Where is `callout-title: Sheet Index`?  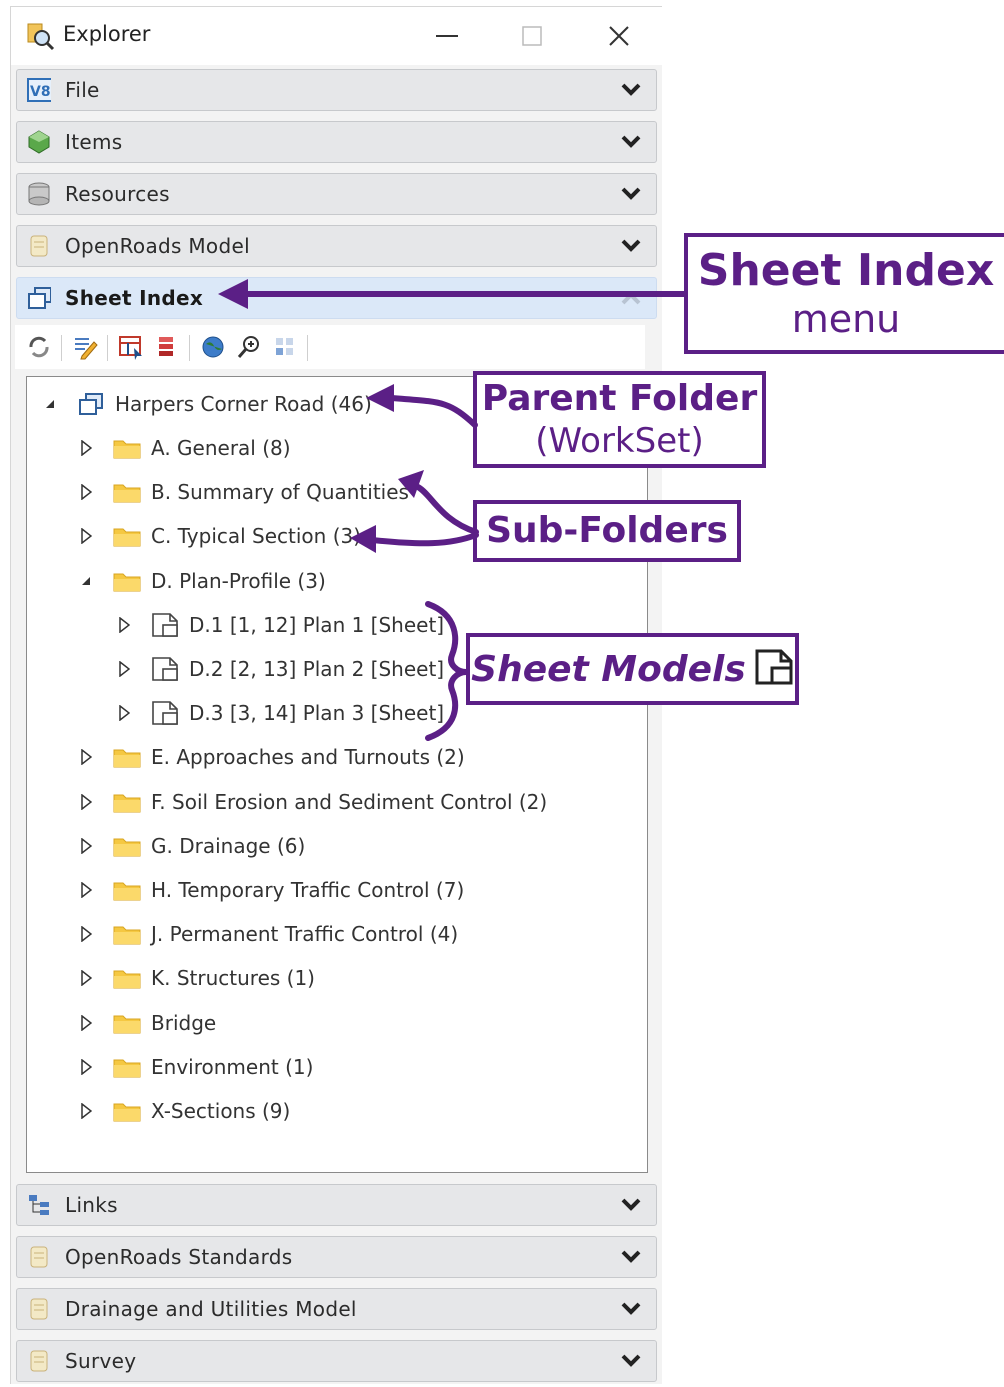
callout-title: Sheet Index is located at coordinates (846, 270).